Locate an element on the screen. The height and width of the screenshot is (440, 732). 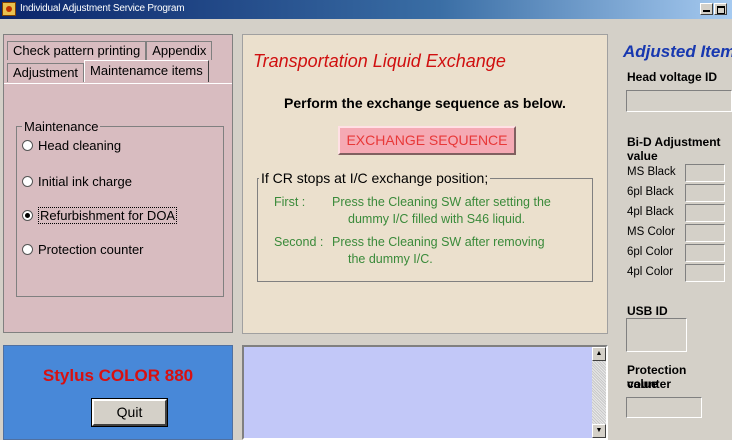
panel-title: Transportation Liquid Exchange is located at coordinates (379, 61).